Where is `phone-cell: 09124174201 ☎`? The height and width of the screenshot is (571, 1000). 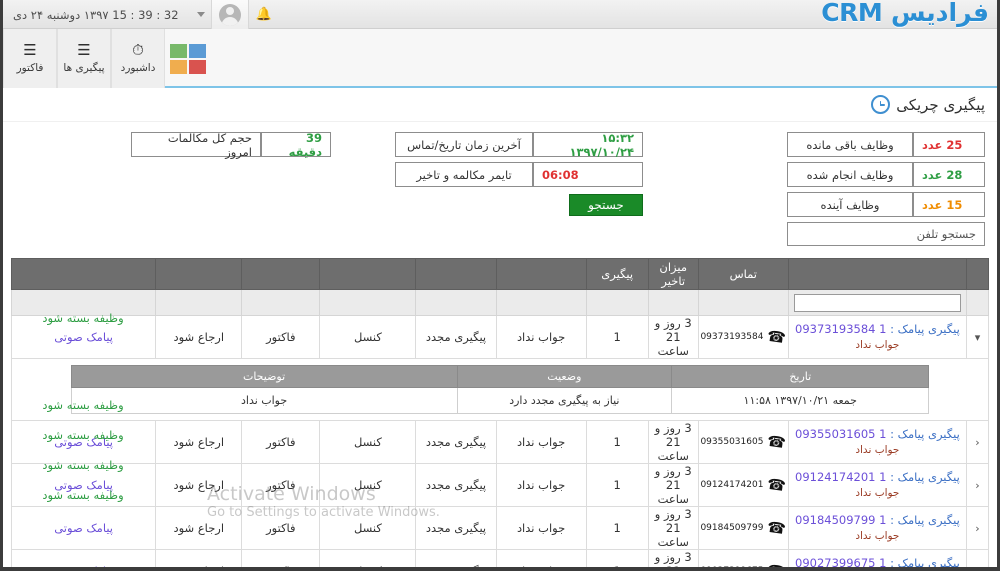 phone-cell: 09124174201 ☎ is located at coordinates (743, 484).